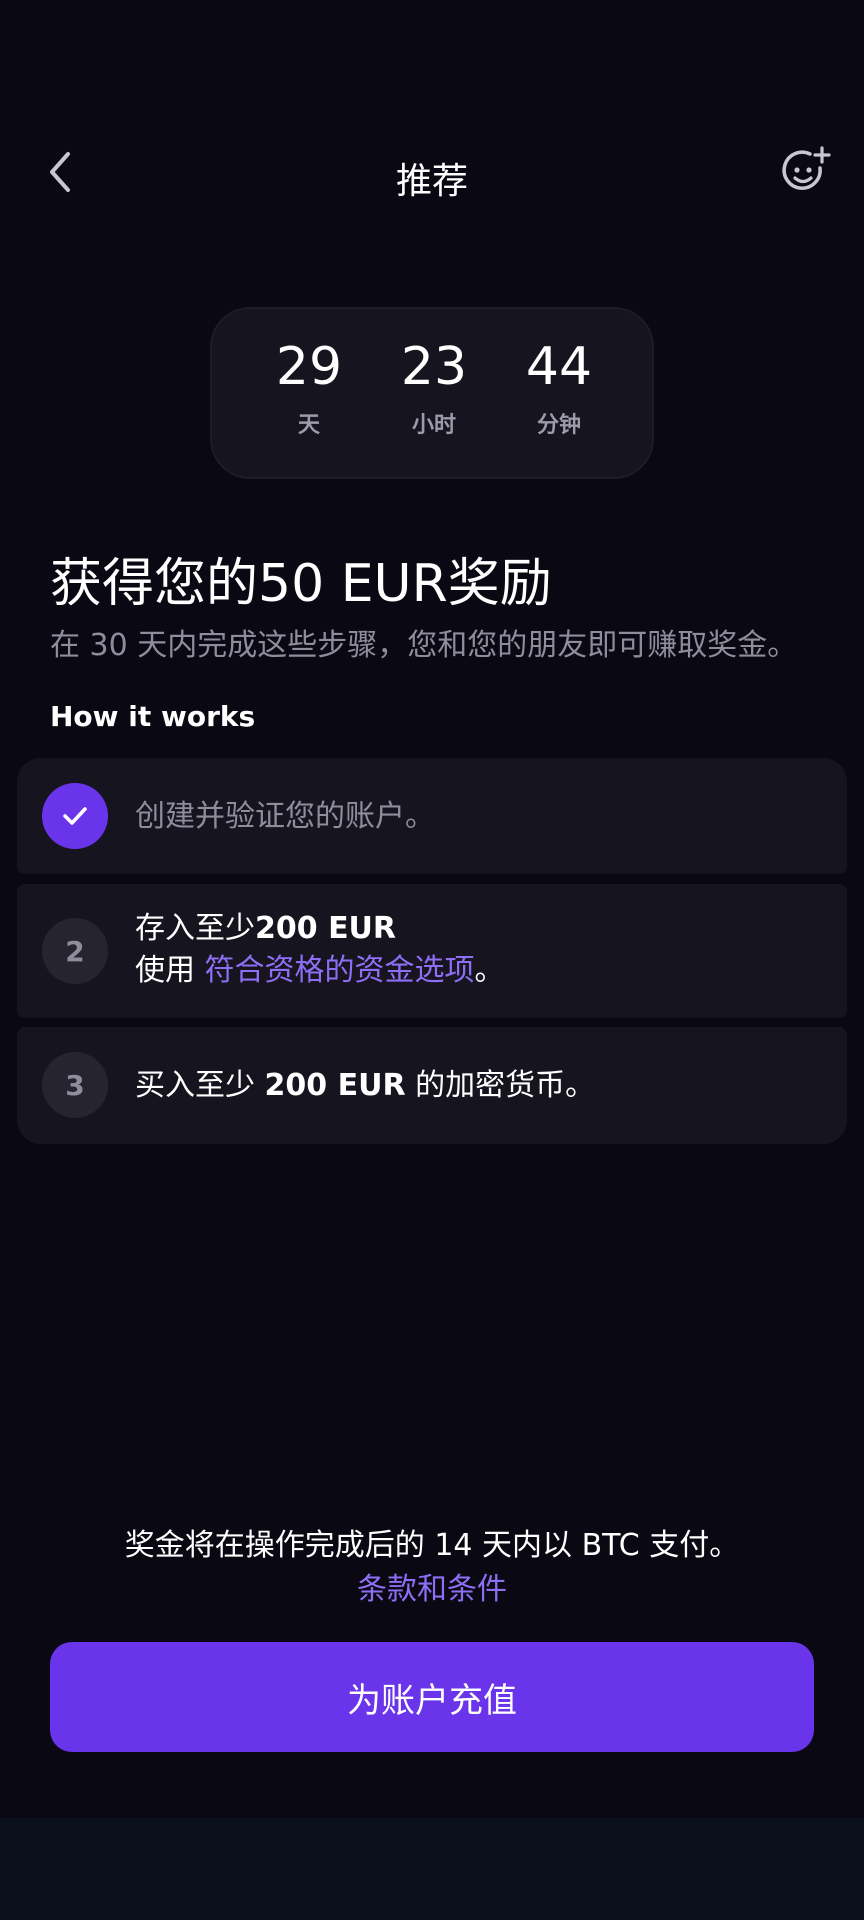  Describe the element at coordinates (559, 367) in the screenshot. I see `countdown-minutes-value: 44` at that location.